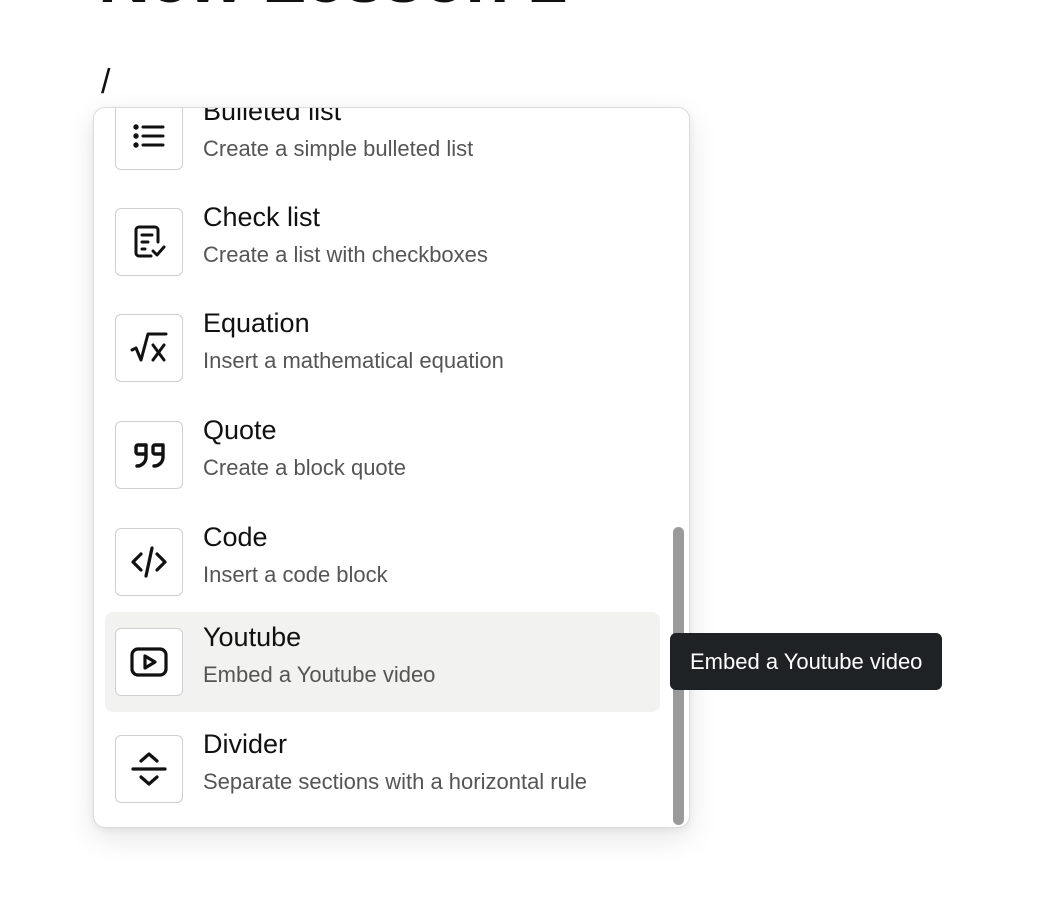 This screenshot has width=1058, height=914. What do you see at coordinates (252, 637) in the screenshot?
I see `menu-item-title: Youtube` at bounding box center [252, 637].